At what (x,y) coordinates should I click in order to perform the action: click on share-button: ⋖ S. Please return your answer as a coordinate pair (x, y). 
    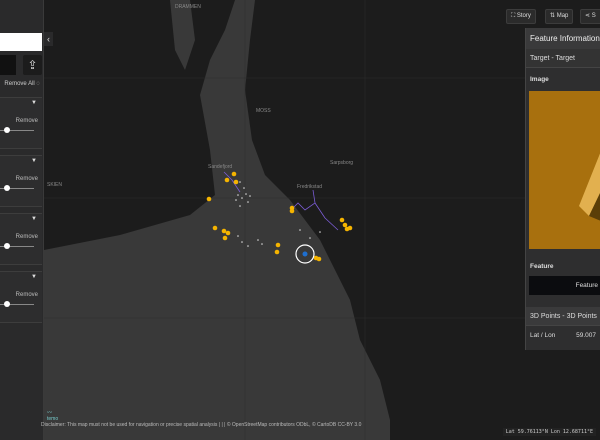
    Looking at the image, I should click on (590, 16).